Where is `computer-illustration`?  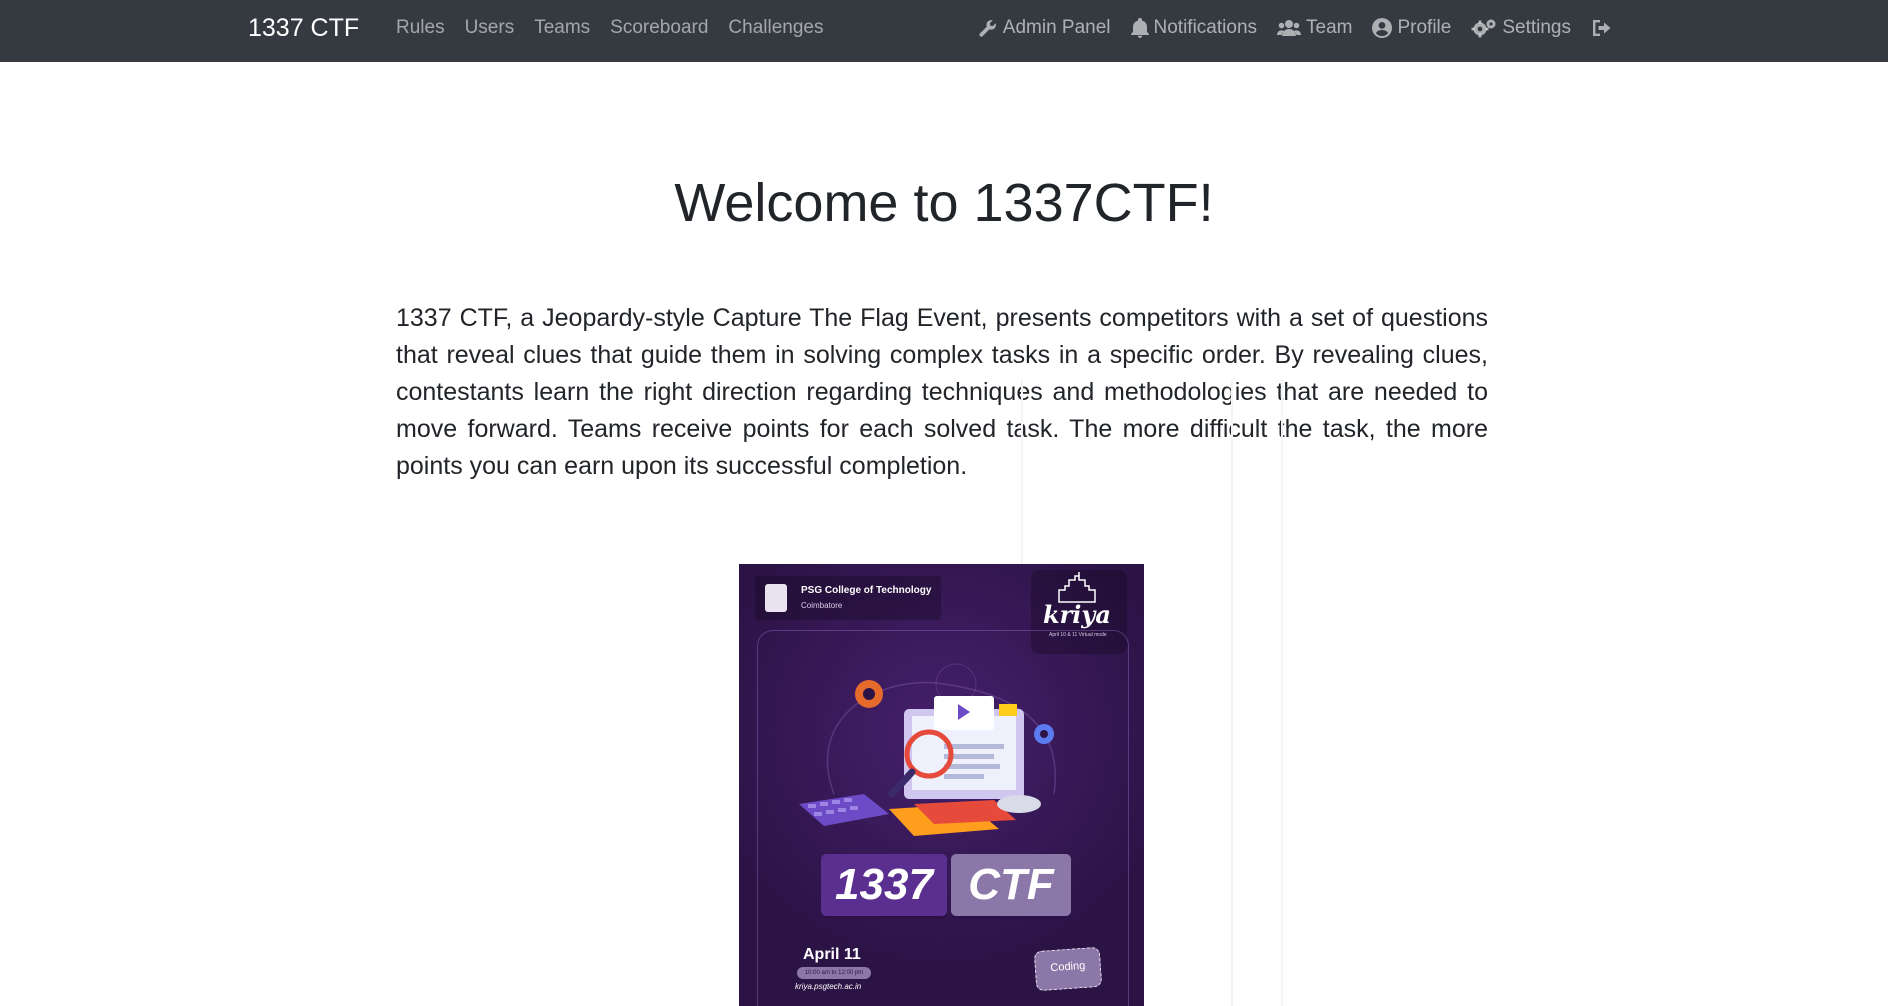
computer-illustration is located at coordinates (927, 749).